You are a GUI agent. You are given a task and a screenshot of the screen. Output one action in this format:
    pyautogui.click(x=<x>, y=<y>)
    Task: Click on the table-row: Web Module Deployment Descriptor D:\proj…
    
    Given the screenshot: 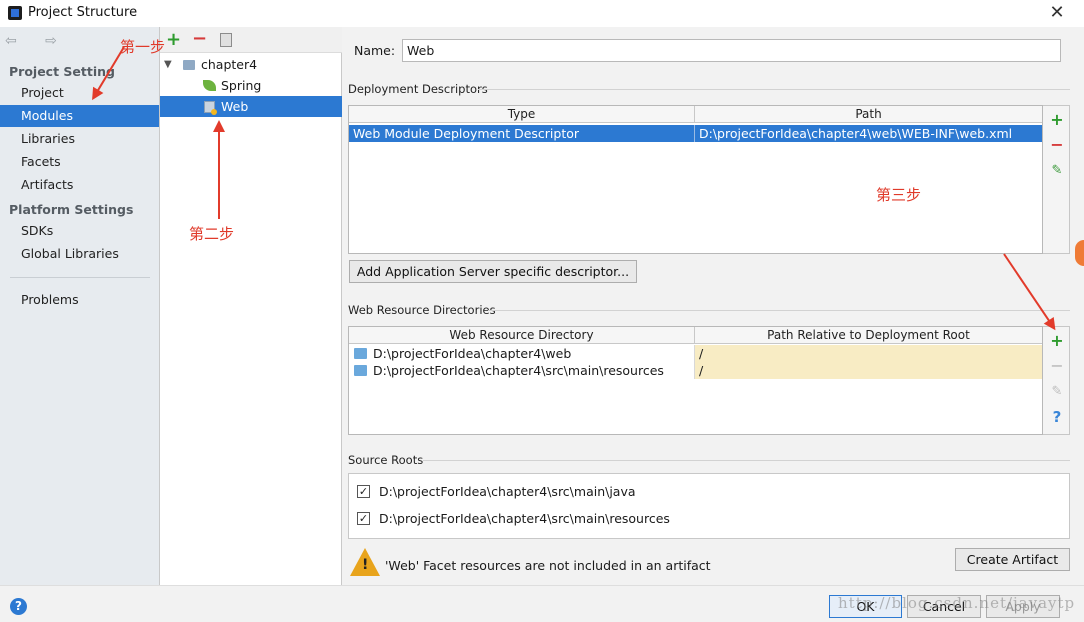 What is the action you would take?
    pyautogui.click(x=695, y=133)
    